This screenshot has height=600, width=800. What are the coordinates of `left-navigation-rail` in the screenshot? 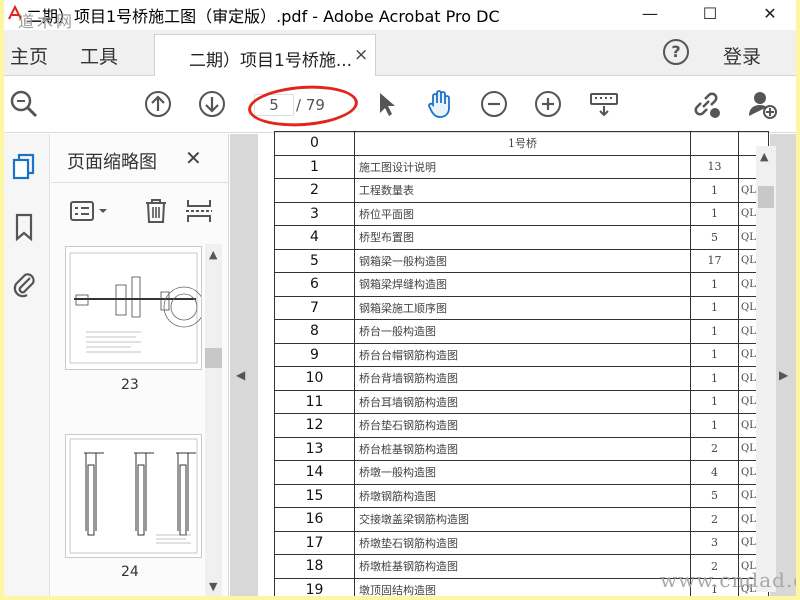 It's located at (27, 365).